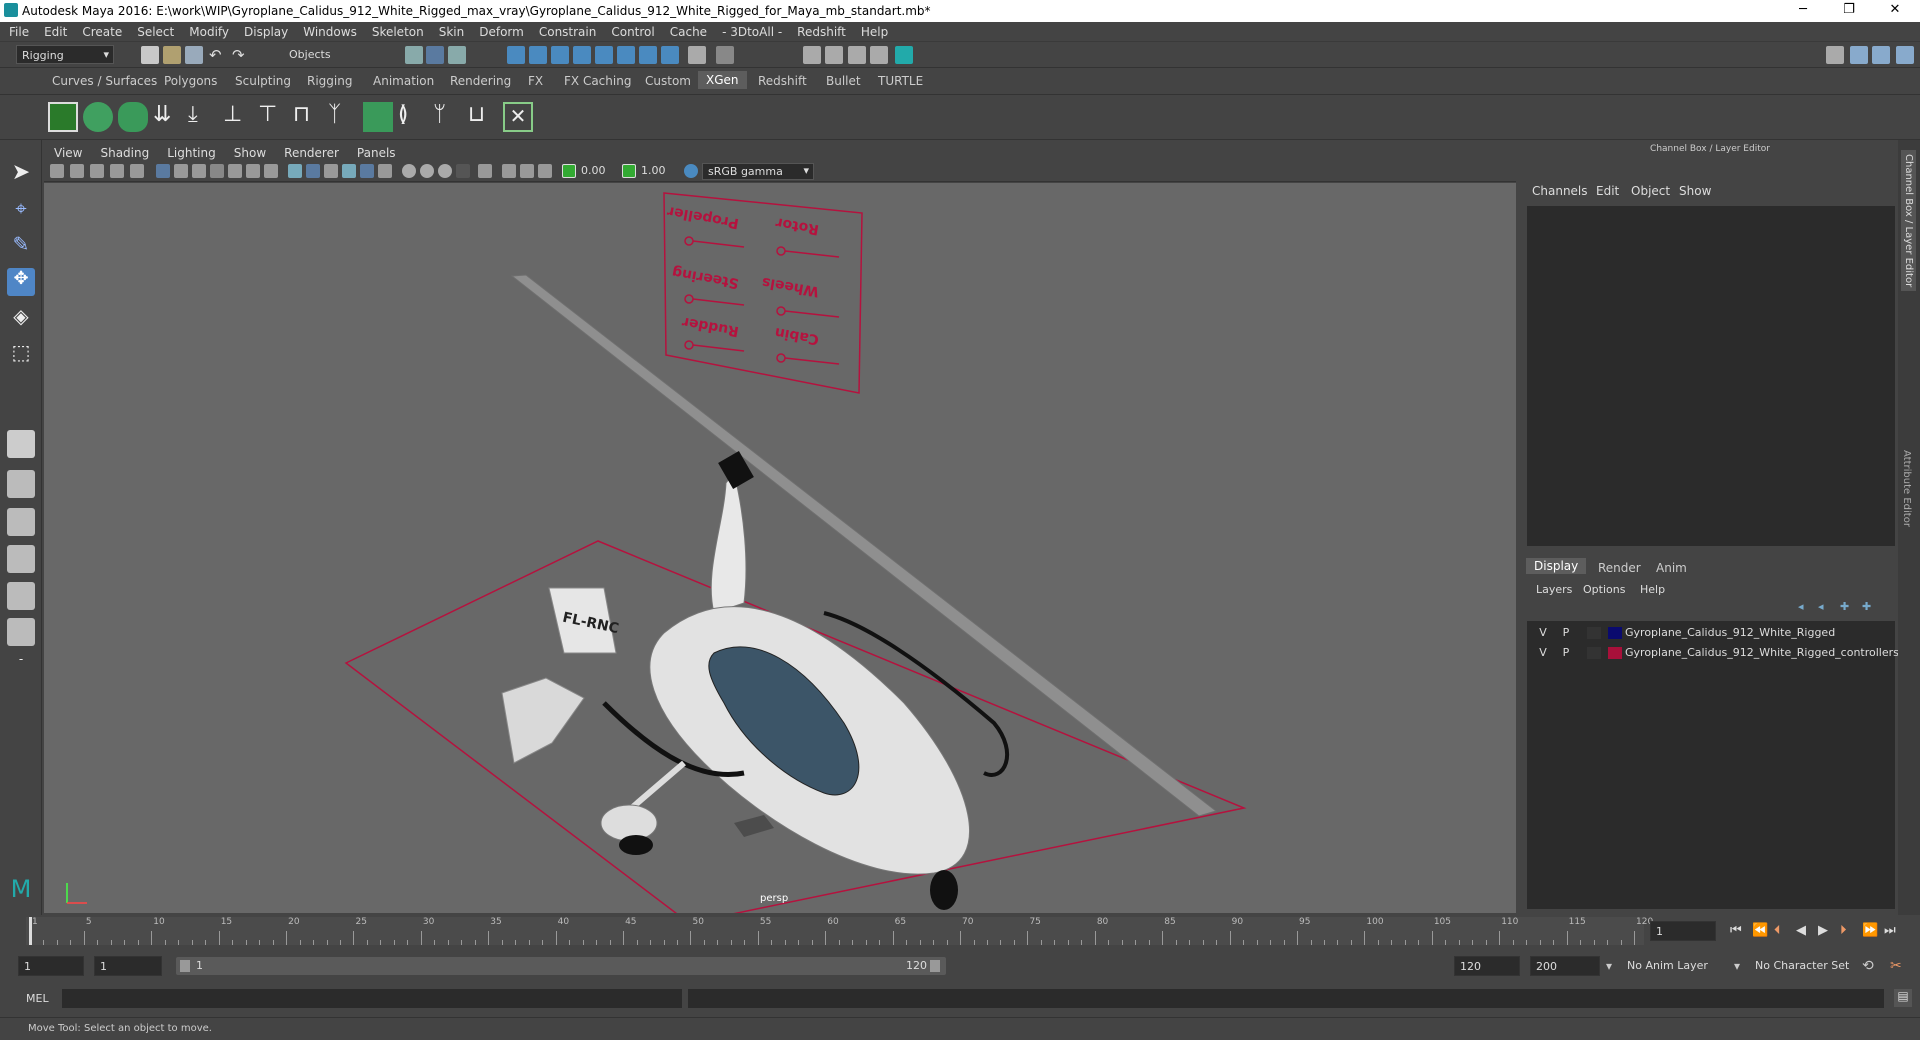 The height and width of the screenshot is (1040, 1920). Describe the element at coordinates (582, 55) in the screenshot. I see `snap-view-icon` at that location.